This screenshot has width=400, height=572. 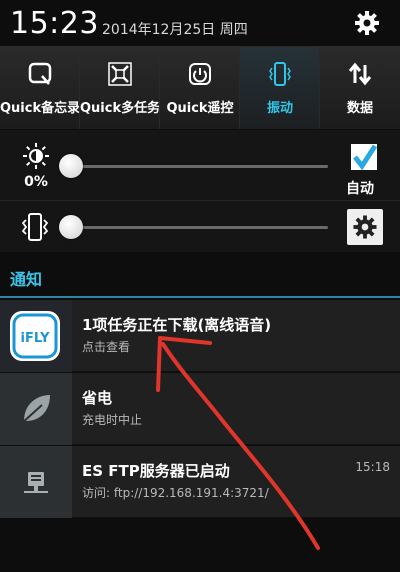 I want to click on tile-quick-remote: Quick遥控, so click(x=200, y=88).